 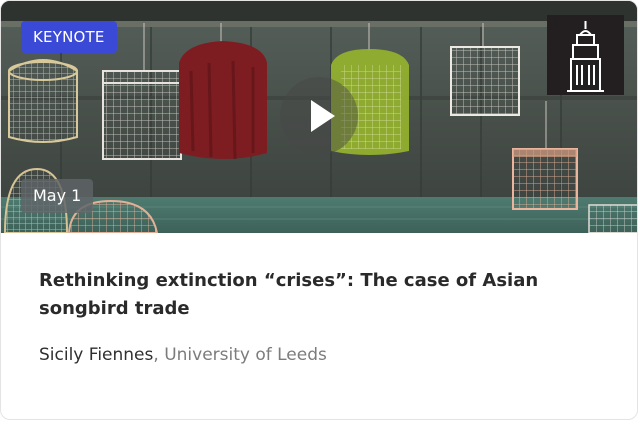 I want to click on university-logo, so click(x=585, y=55).